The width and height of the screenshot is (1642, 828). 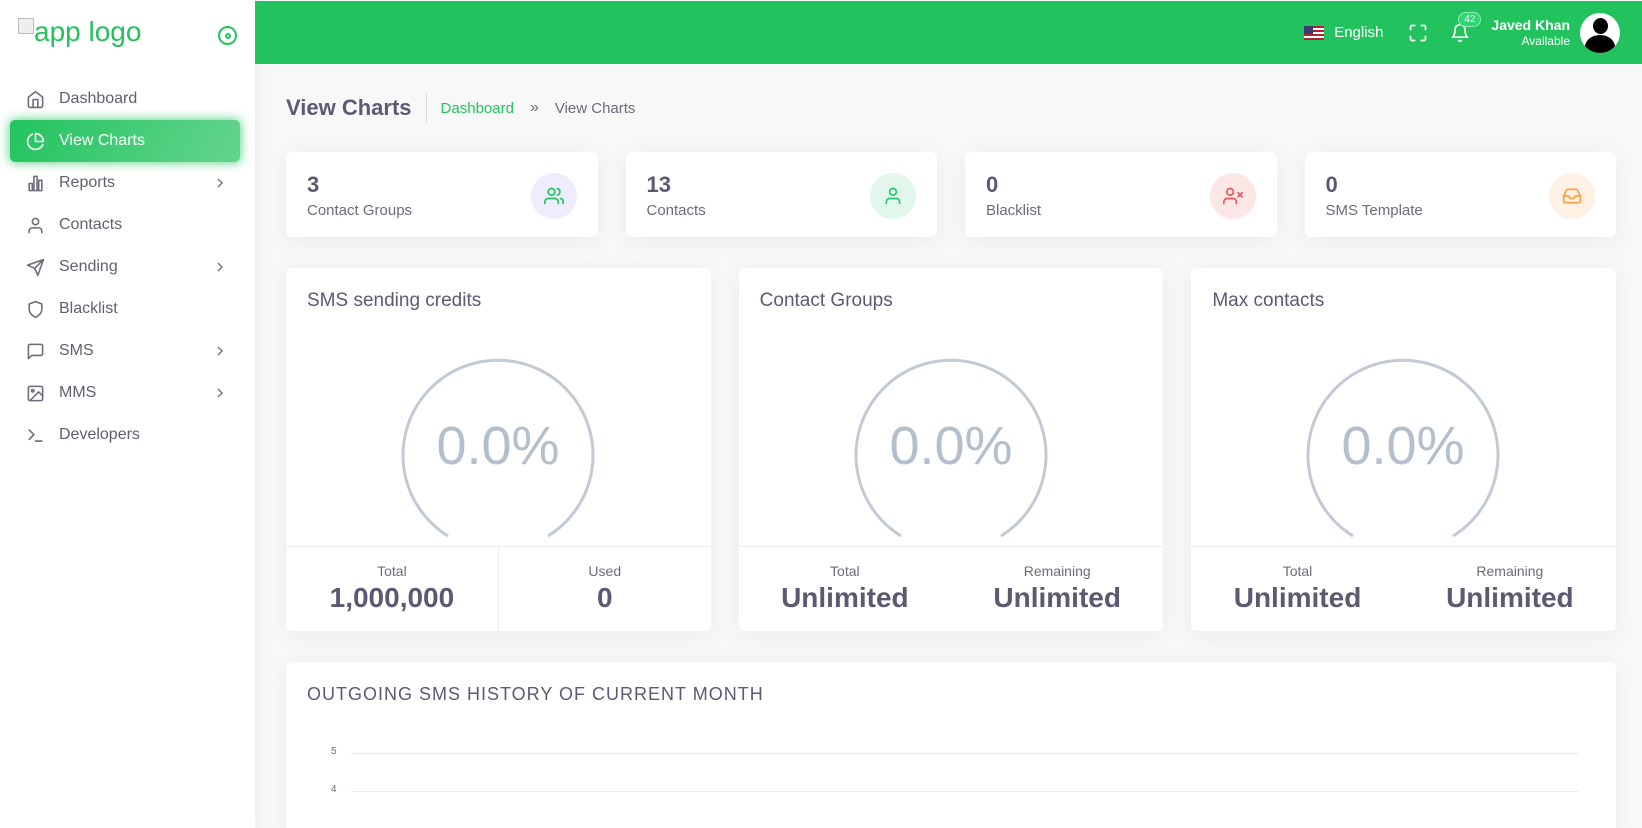 I want to click on sidebar-item-label: Dashboard, so click(x=98, y=98).